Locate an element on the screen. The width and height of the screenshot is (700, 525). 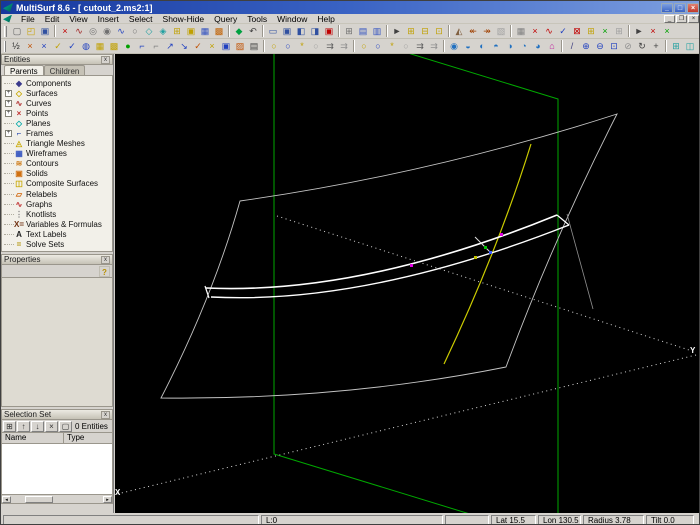
mesh-grid-icon: ▦ is located at coordinates (521, 31).